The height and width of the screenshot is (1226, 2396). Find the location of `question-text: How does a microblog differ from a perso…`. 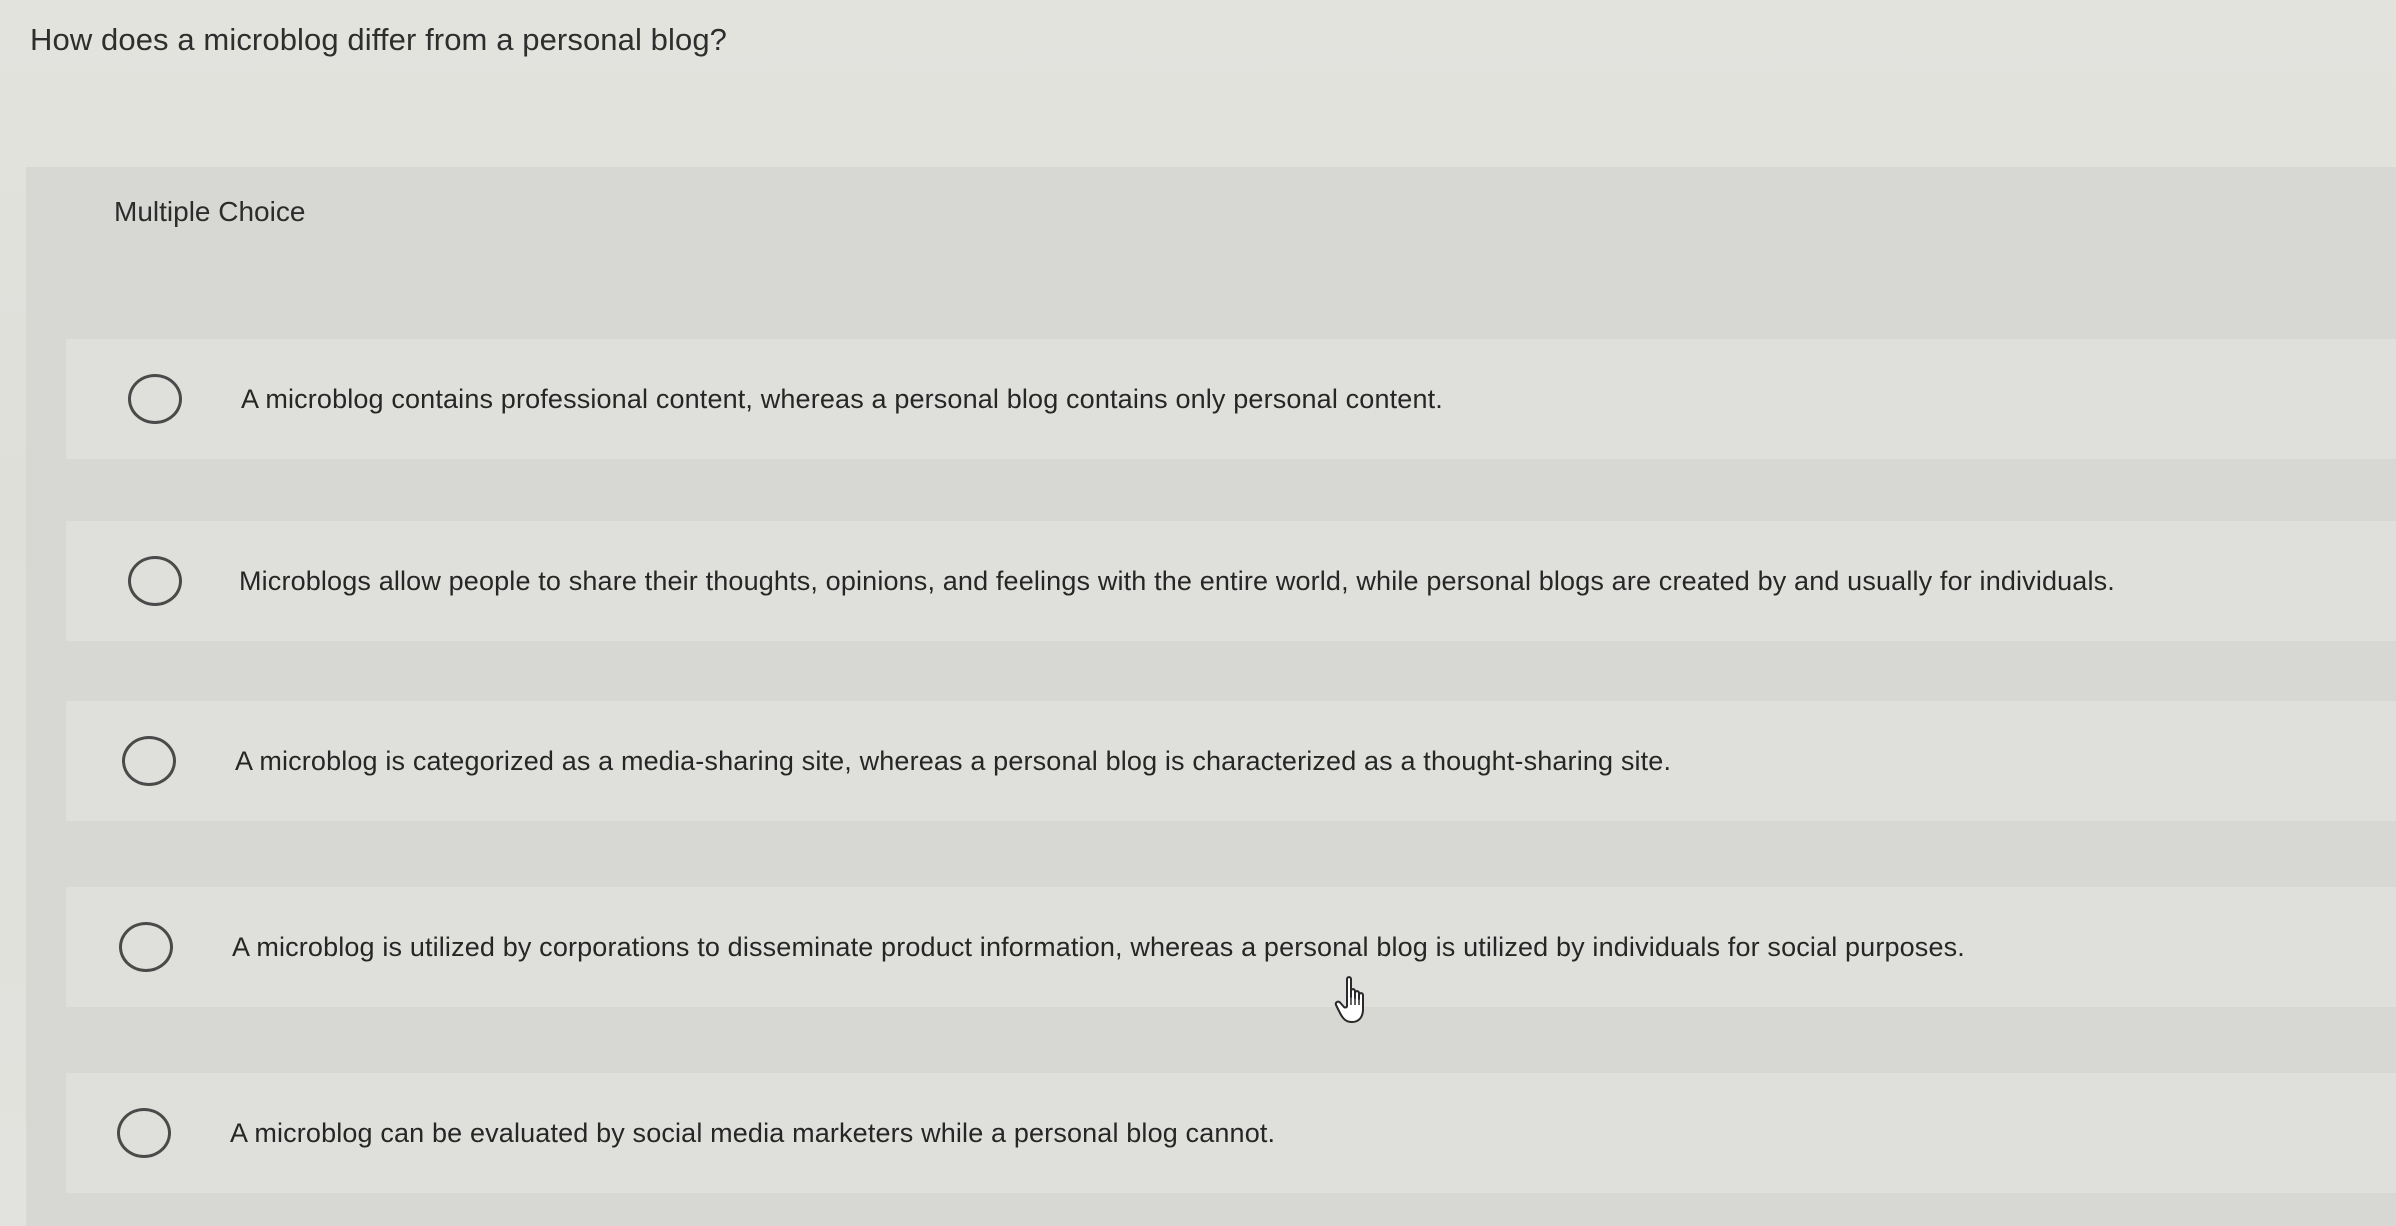

question-text: How does a microblog differ from a perso… is located at coordinates (379, 39).